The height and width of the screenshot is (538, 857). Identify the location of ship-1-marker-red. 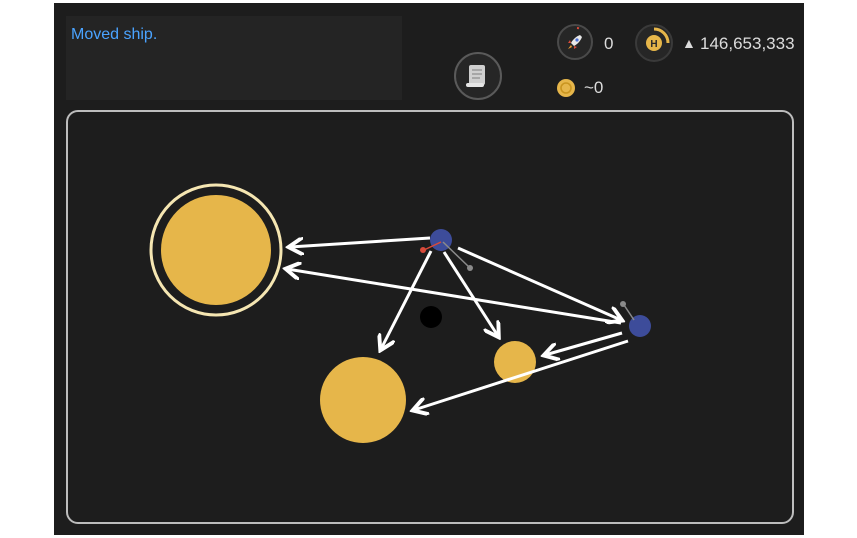
(423, 250).